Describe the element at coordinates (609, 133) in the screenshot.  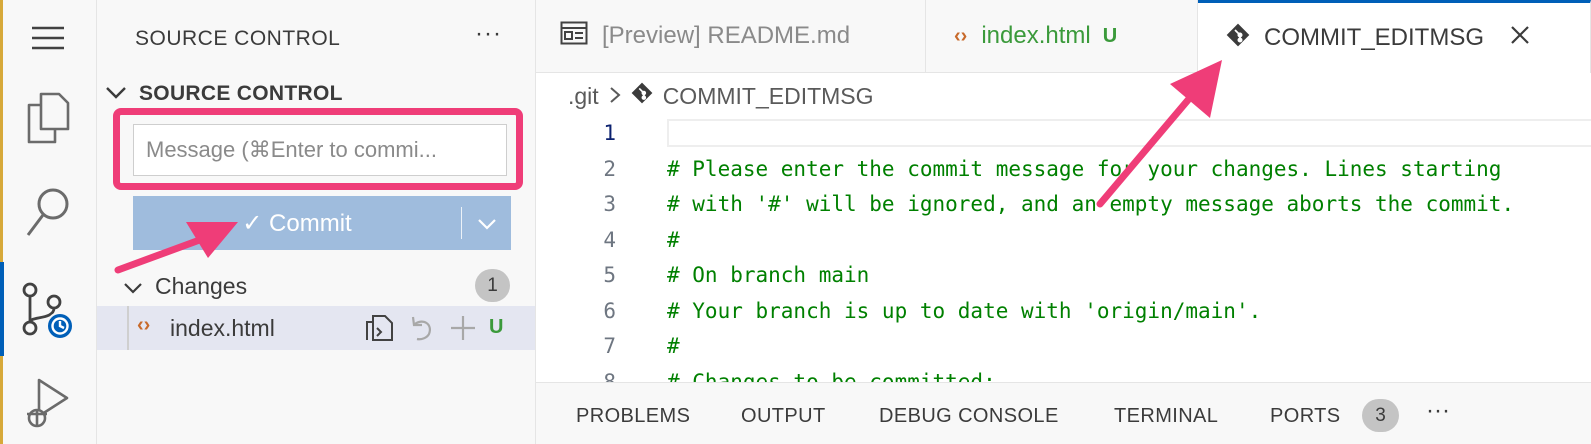
I see `line-number: 1` at that location.